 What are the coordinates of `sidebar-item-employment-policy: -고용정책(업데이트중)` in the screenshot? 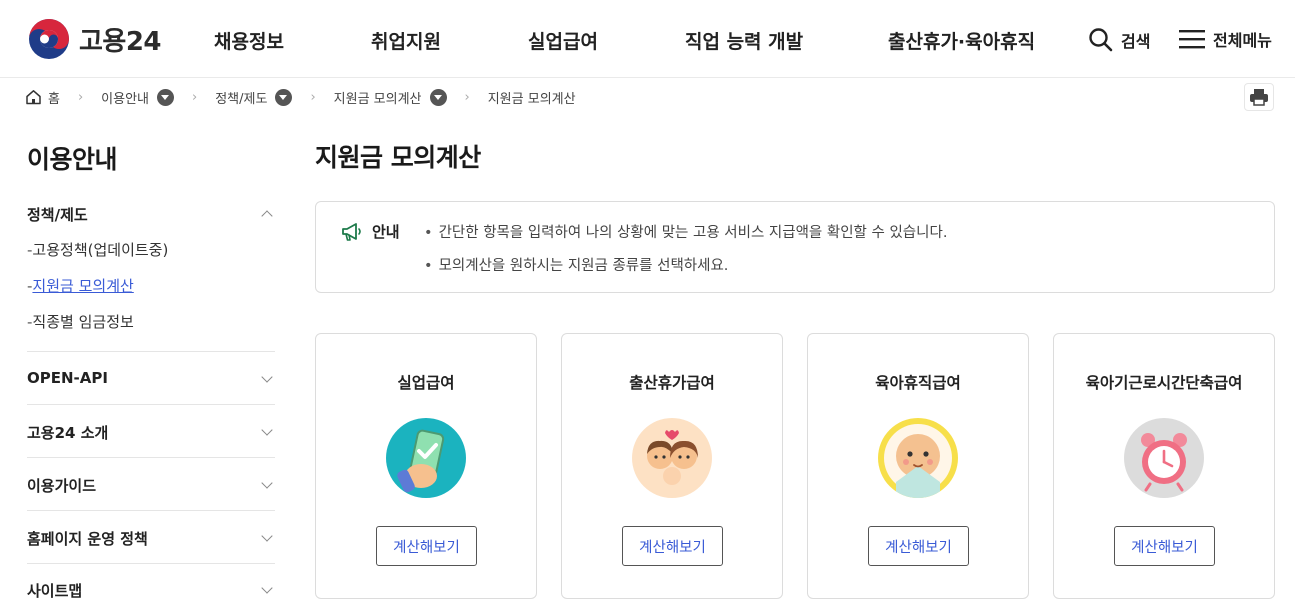 It's located at (97, 249).